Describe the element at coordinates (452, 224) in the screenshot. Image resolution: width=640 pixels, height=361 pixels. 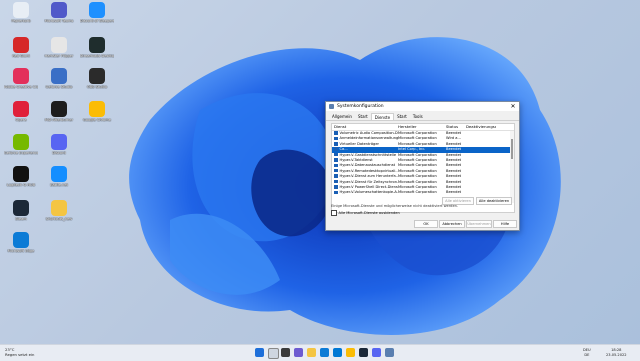
I see `cancel-button: Abbrechen` at that location.